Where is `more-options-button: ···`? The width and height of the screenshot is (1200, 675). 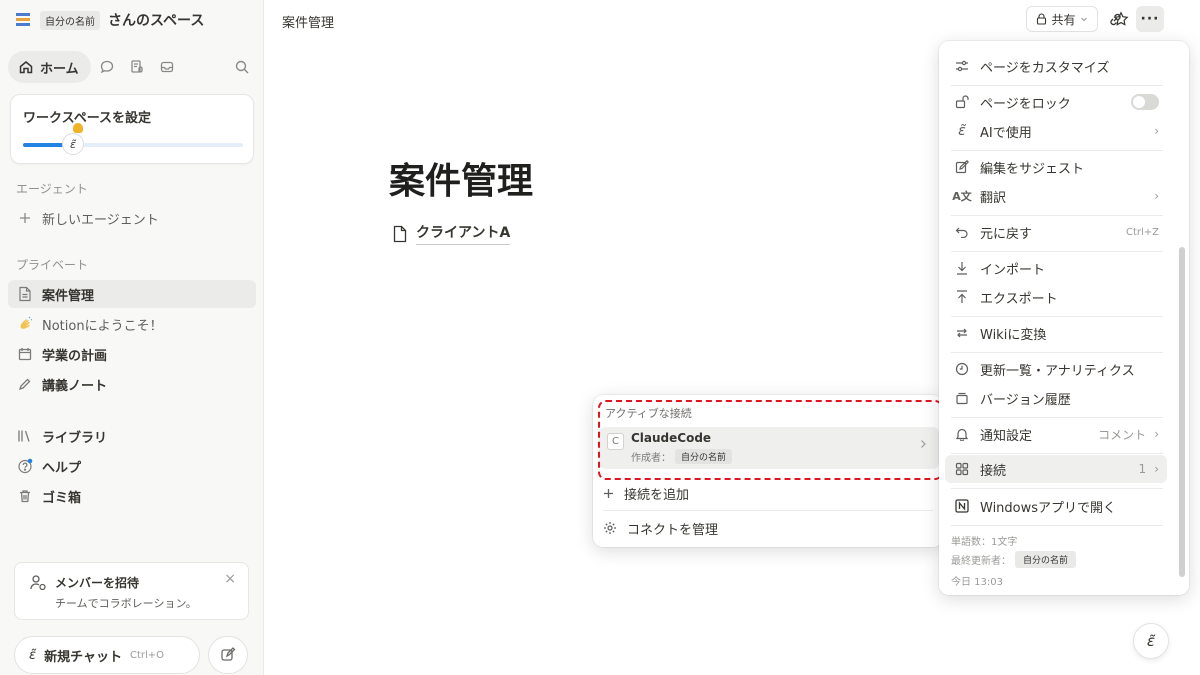 more-options-button: ··· is located at coordinates (1150, 19).